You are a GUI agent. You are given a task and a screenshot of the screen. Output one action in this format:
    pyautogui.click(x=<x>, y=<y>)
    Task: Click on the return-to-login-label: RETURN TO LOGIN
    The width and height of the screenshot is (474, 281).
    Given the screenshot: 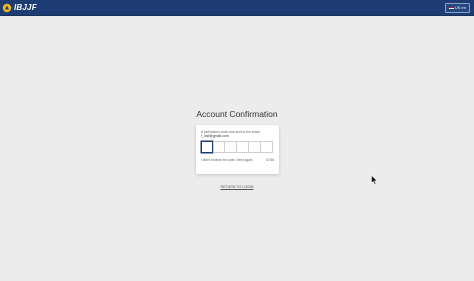 What is the action you would take?
    pyautogui.click(x=237, y=187)
    